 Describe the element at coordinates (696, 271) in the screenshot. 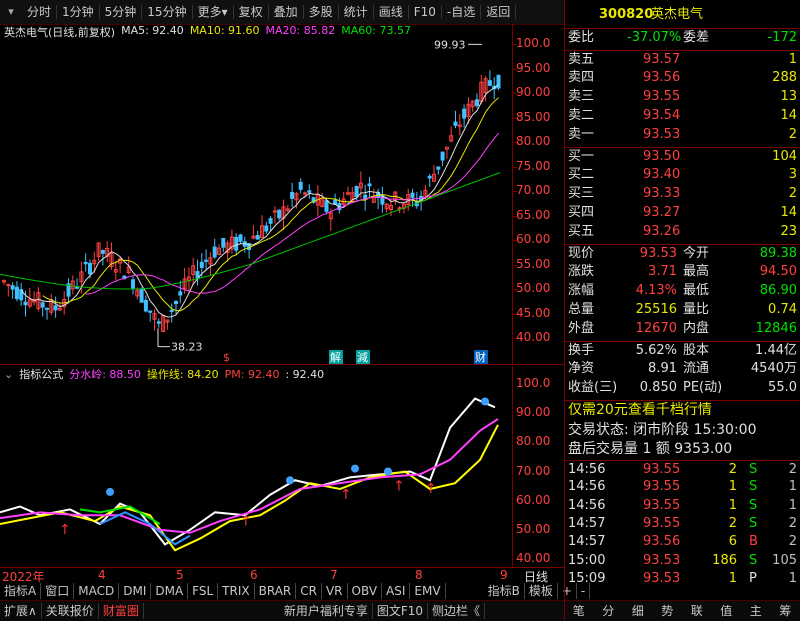

I see `stat-label: 最高` at that location.